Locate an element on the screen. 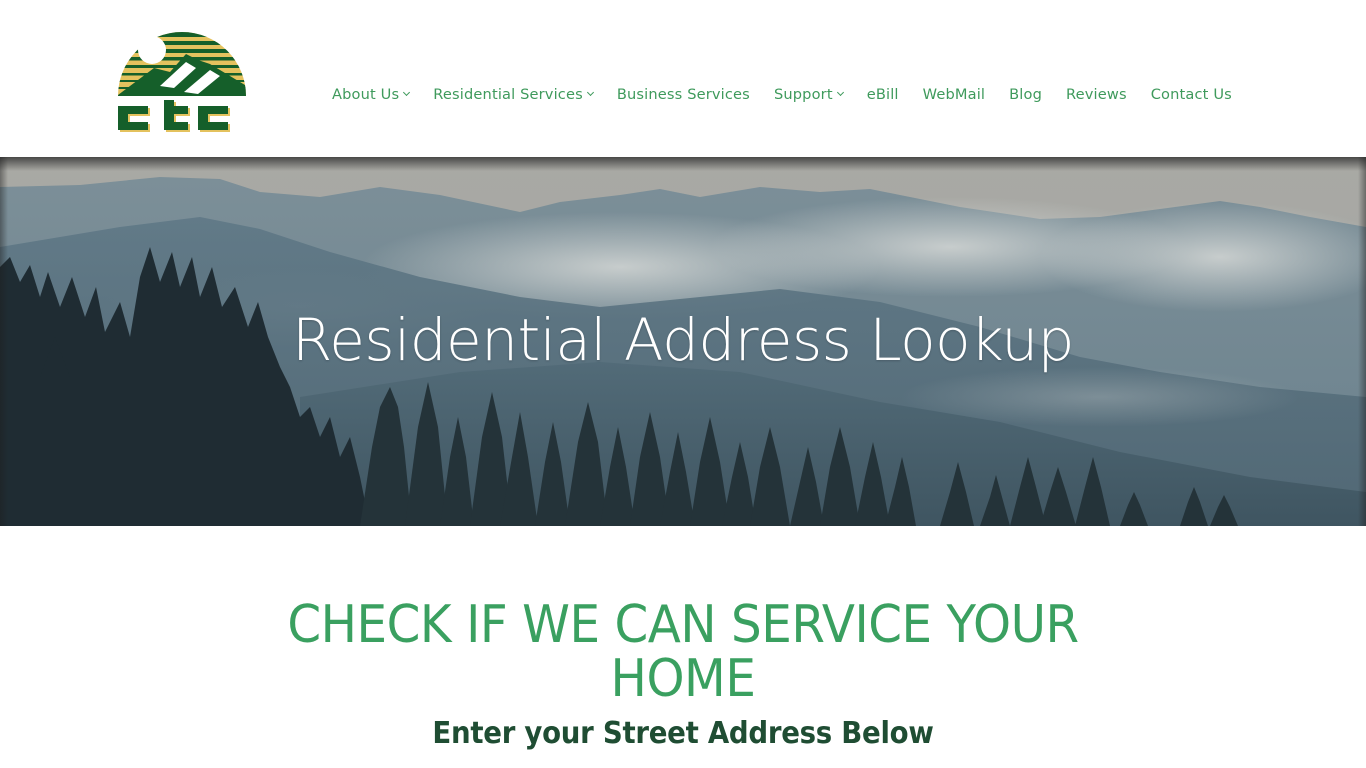 The height and width of the screenshot is (768, 1366). nav-business-services: Business Services is located at coordinates (683, 94).